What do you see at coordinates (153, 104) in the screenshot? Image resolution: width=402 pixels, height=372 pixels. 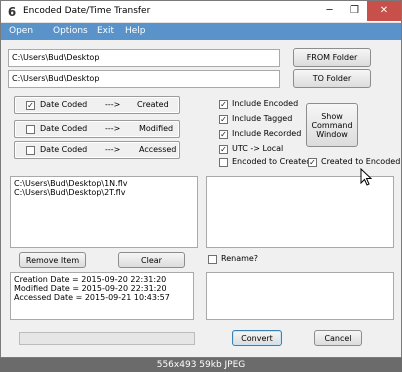 I see `date-created-target: Created` at bounding box center [153, 104].